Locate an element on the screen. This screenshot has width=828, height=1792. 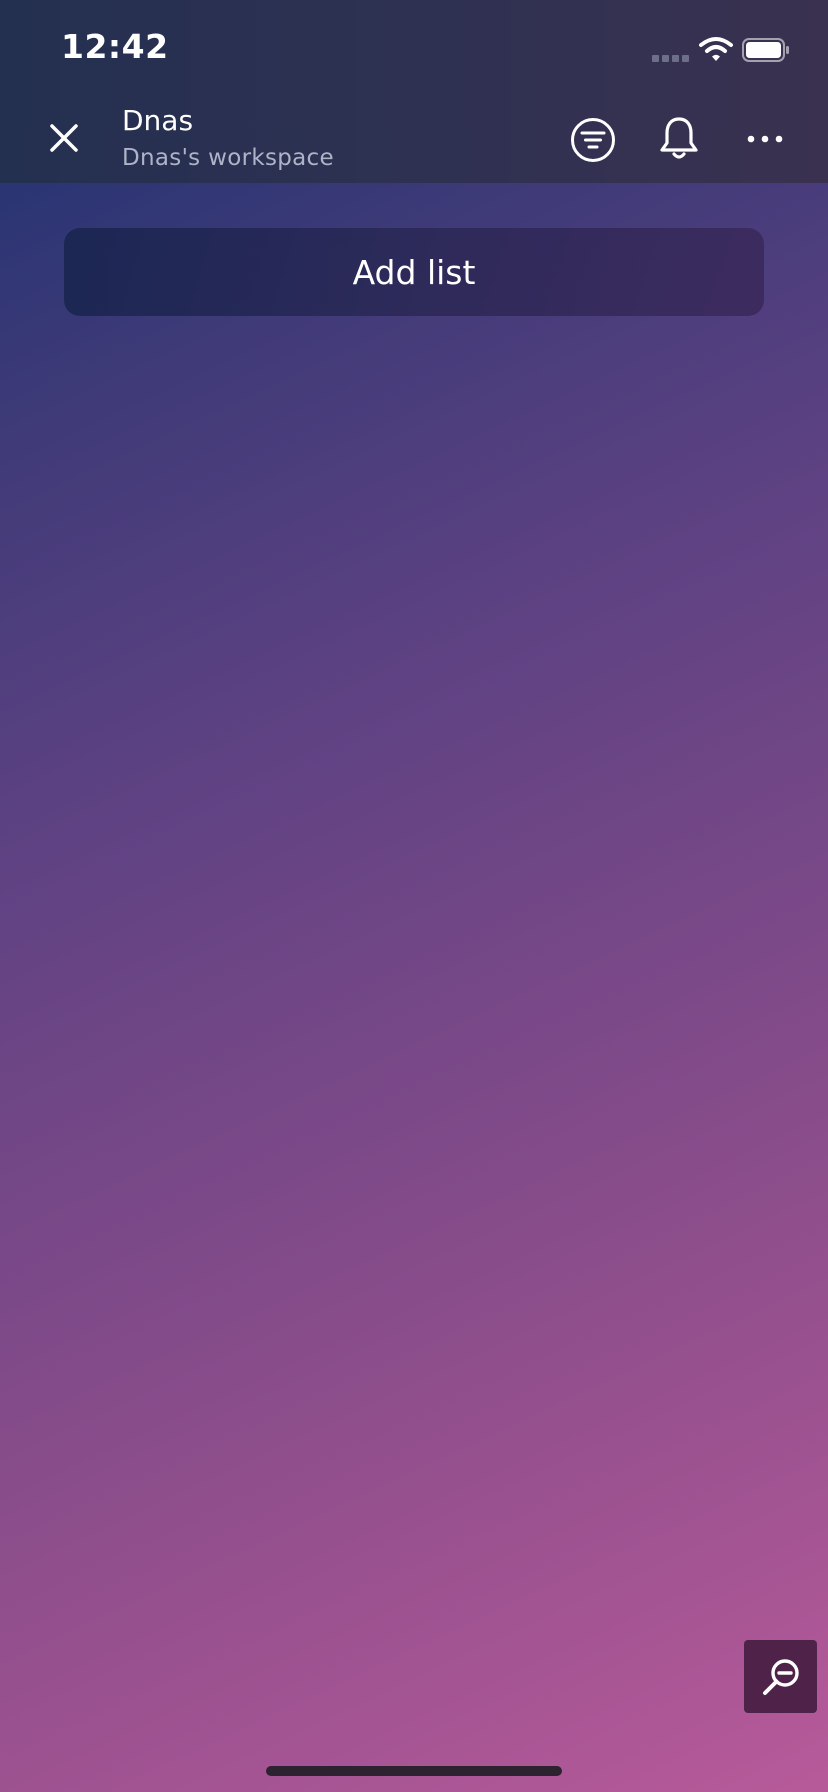
filter-icon is located at coordinates (593, 140).